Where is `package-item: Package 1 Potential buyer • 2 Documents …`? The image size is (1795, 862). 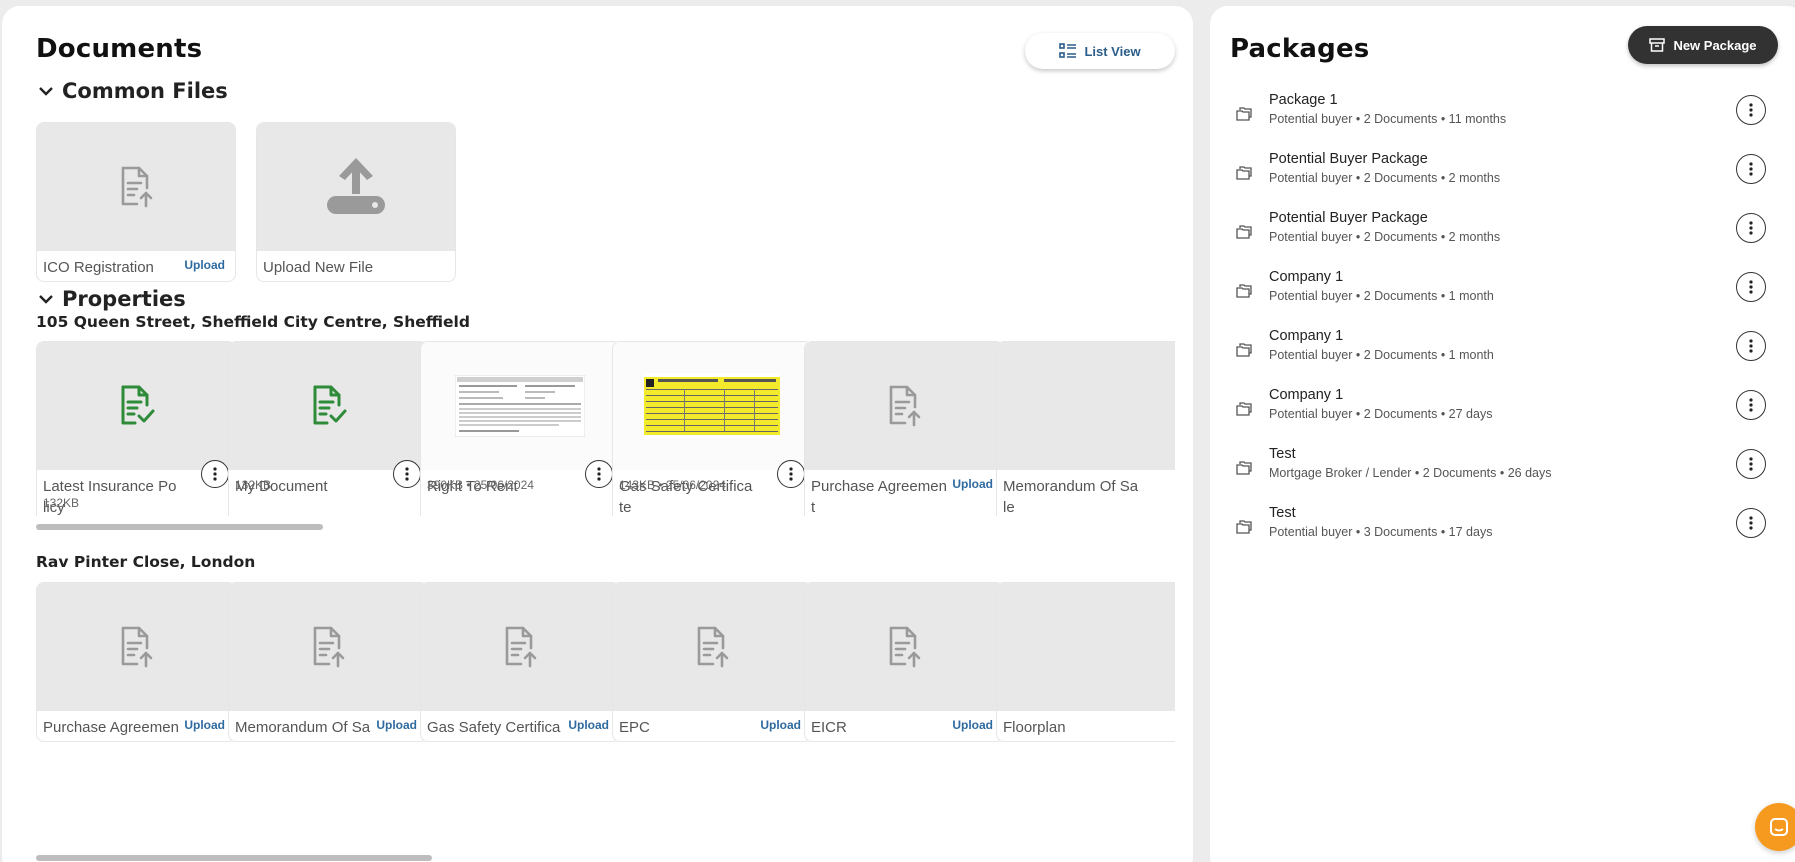
package-item: Package 1 Potential buyer • 2 Documents … is located at coordinates (1502, 114).